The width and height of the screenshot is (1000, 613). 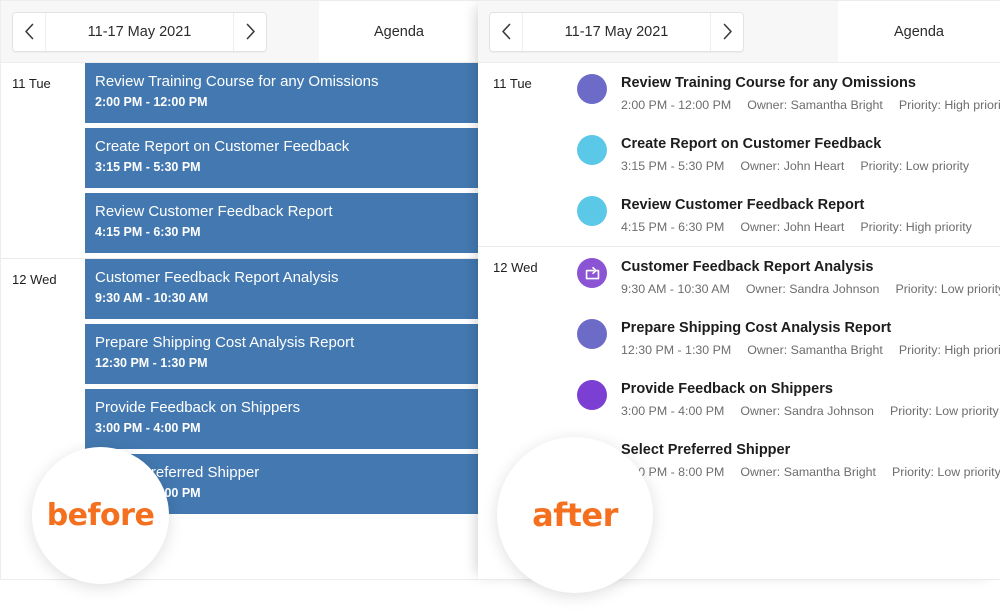 I want to click on forward-box-icon, so click(x=592, y=273).